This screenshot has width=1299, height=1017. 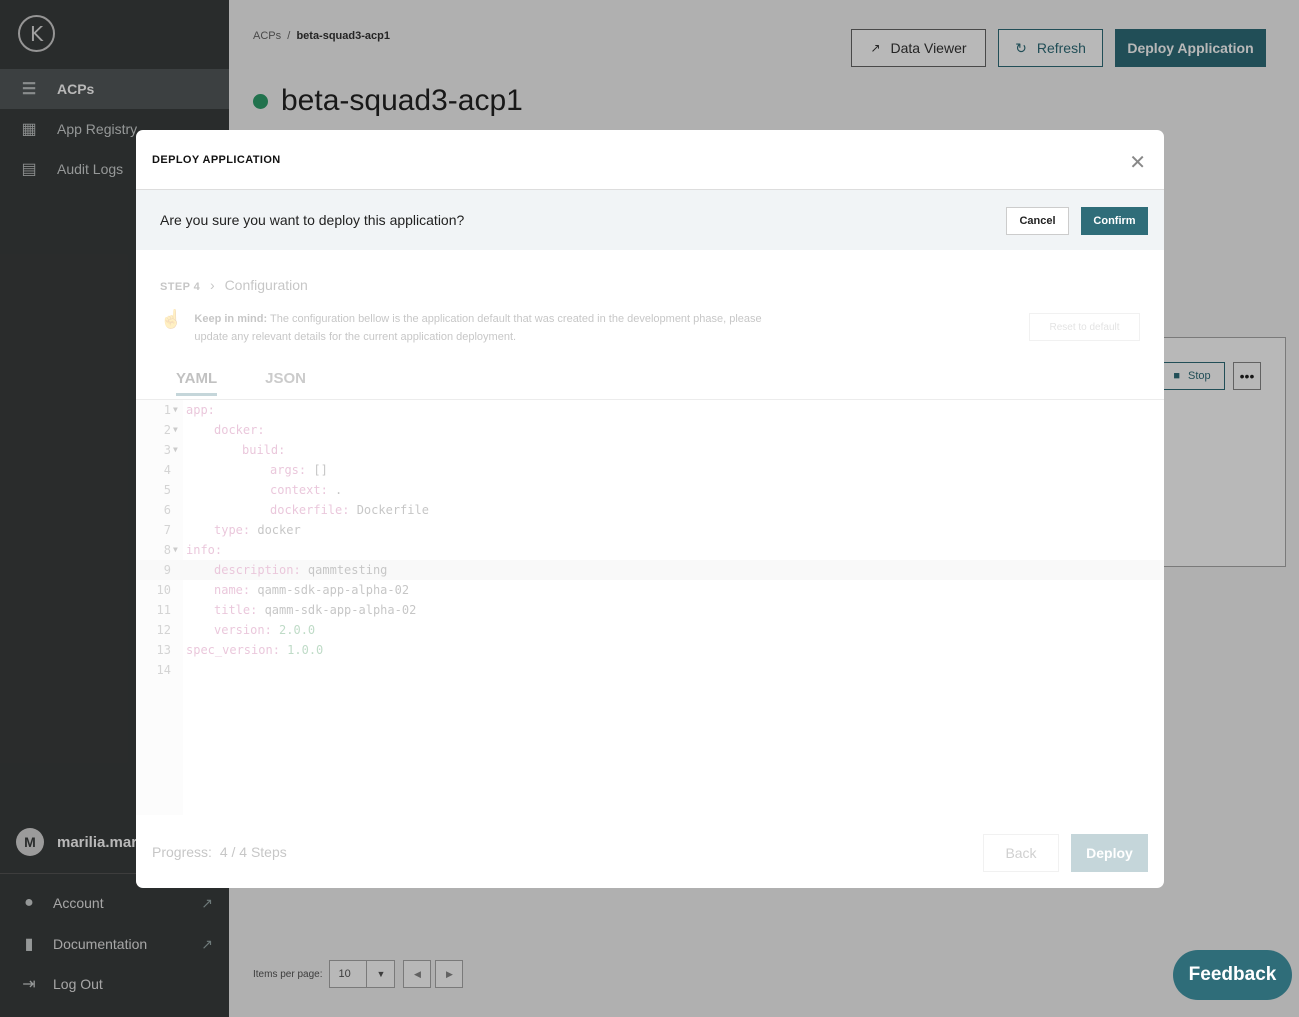 I want to click on progress: Progress: 4 / 4 Steps, so click(x=219, y=852).